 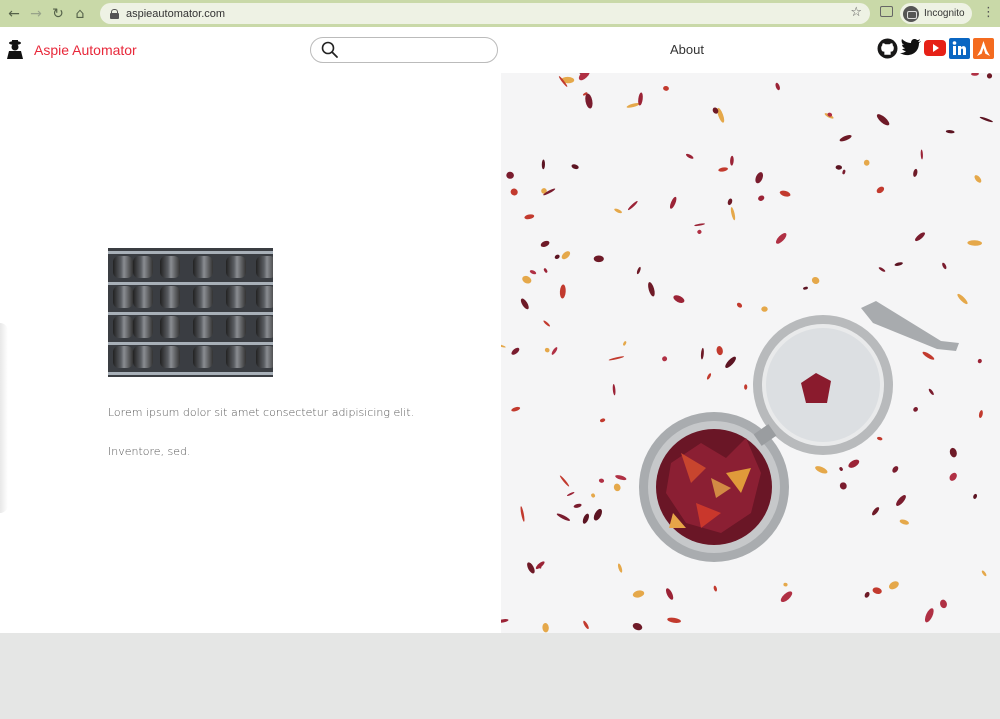 I want to click on side-tab, so click(x=4, y=418).